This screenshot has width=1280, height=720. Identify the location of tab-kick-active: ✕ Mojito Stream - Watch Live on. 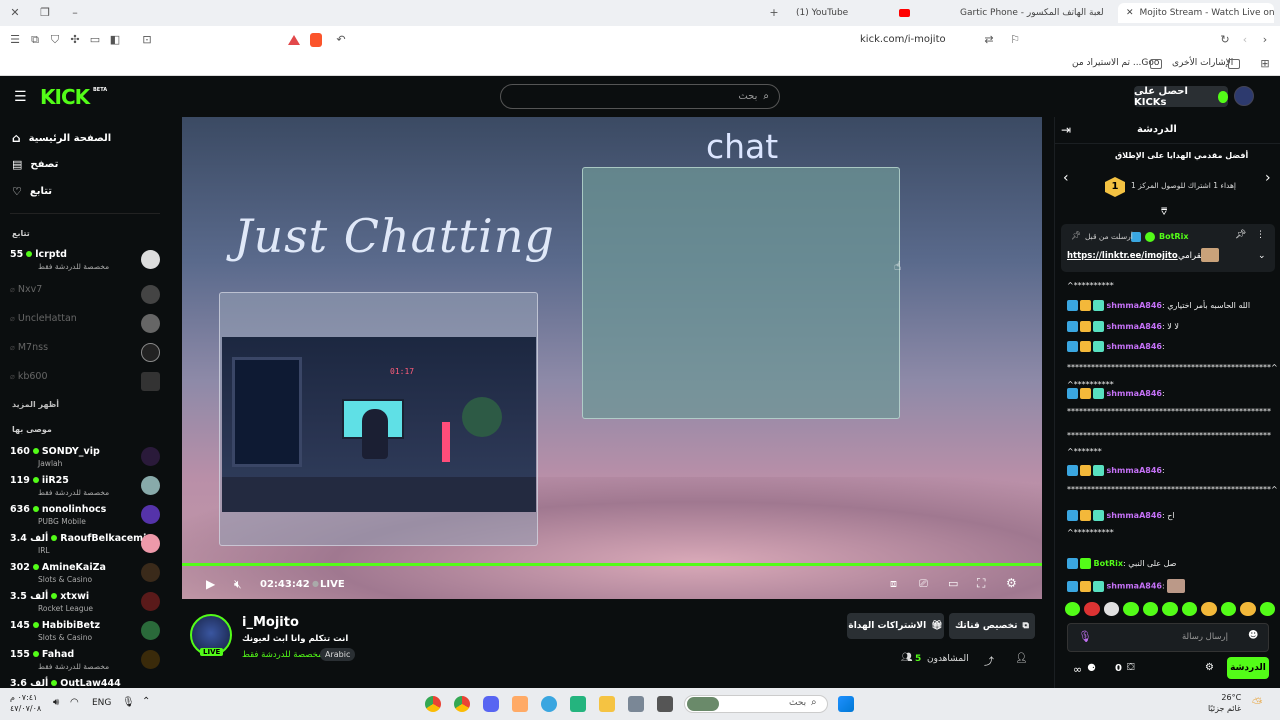
(1196, 13).